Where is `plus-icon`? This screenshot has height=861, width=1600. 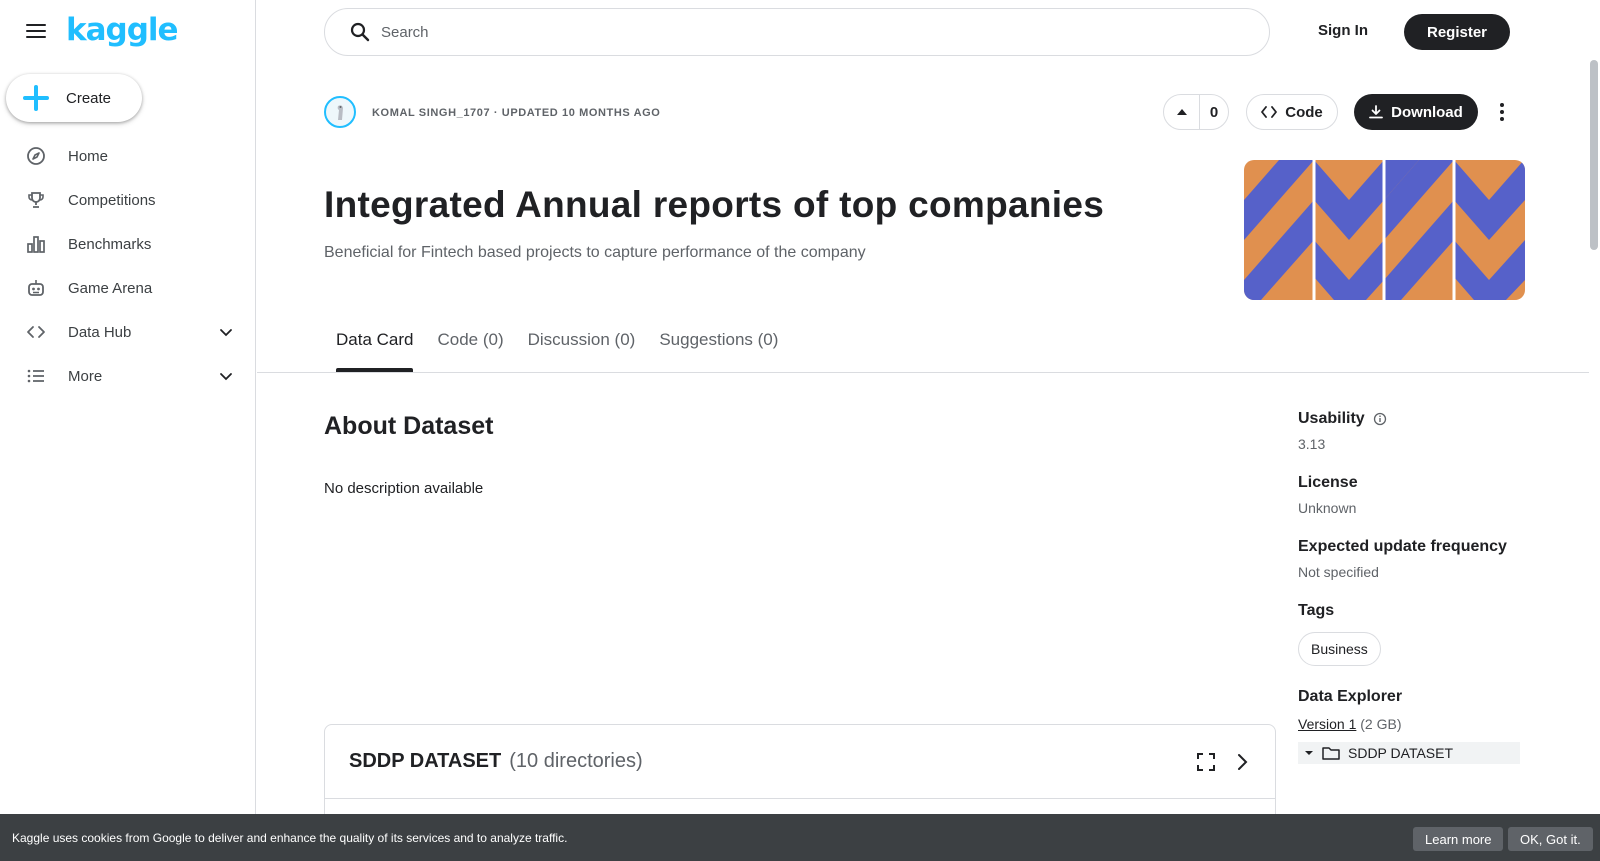
plus-icon is located at coordinates (36, 98).